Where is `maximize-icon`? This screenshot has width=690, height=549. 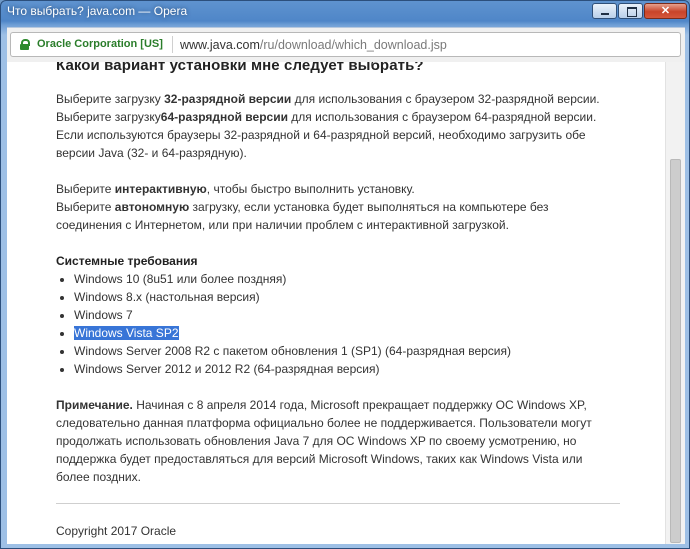
maximize-icon is located at coordinates (632, 12).